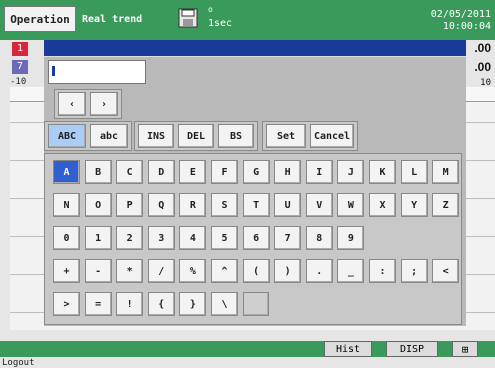 This screenshot has width=495, height=368. Describe the element at coordinates (161, 205) in the screenshot. I see `key: Q` at that location.